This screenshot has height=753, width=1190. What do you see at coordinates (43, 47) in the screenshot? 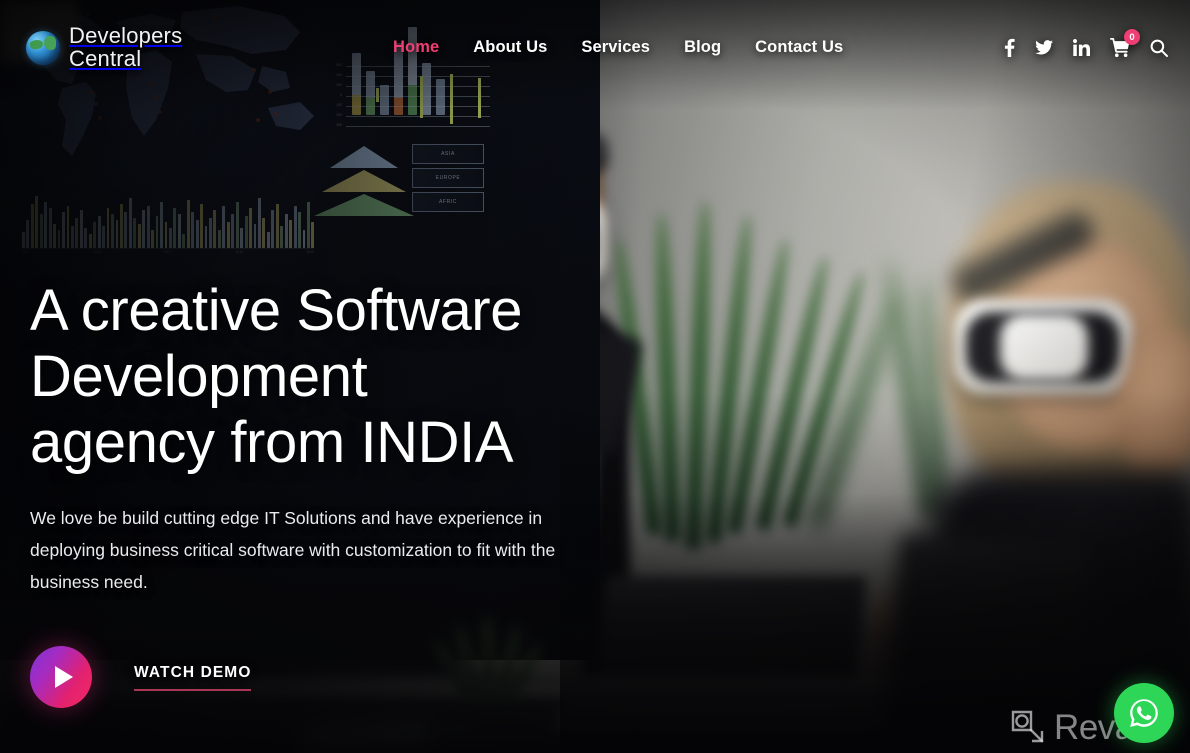
I see `globe-icon` at bounding box center [43, 47].